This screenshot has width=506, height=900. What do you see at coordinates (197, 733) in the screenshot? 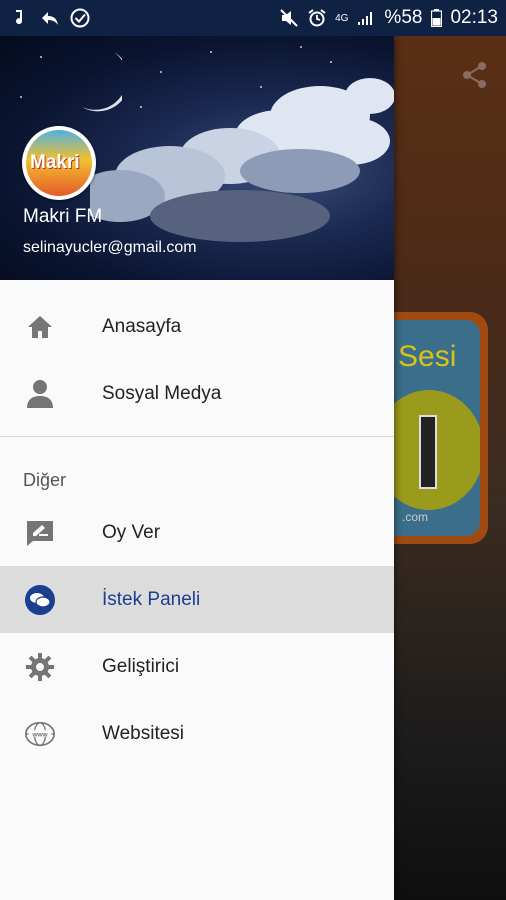
I see `menu-item-website: www Websitesi` at bounding box center [197, 733].